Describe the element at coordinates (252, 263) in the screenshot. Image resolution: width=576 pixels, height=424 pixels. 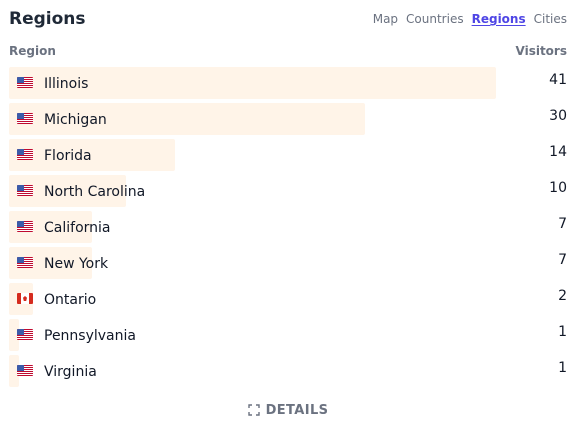
I see `visitor-bar-track: New York` at that location.